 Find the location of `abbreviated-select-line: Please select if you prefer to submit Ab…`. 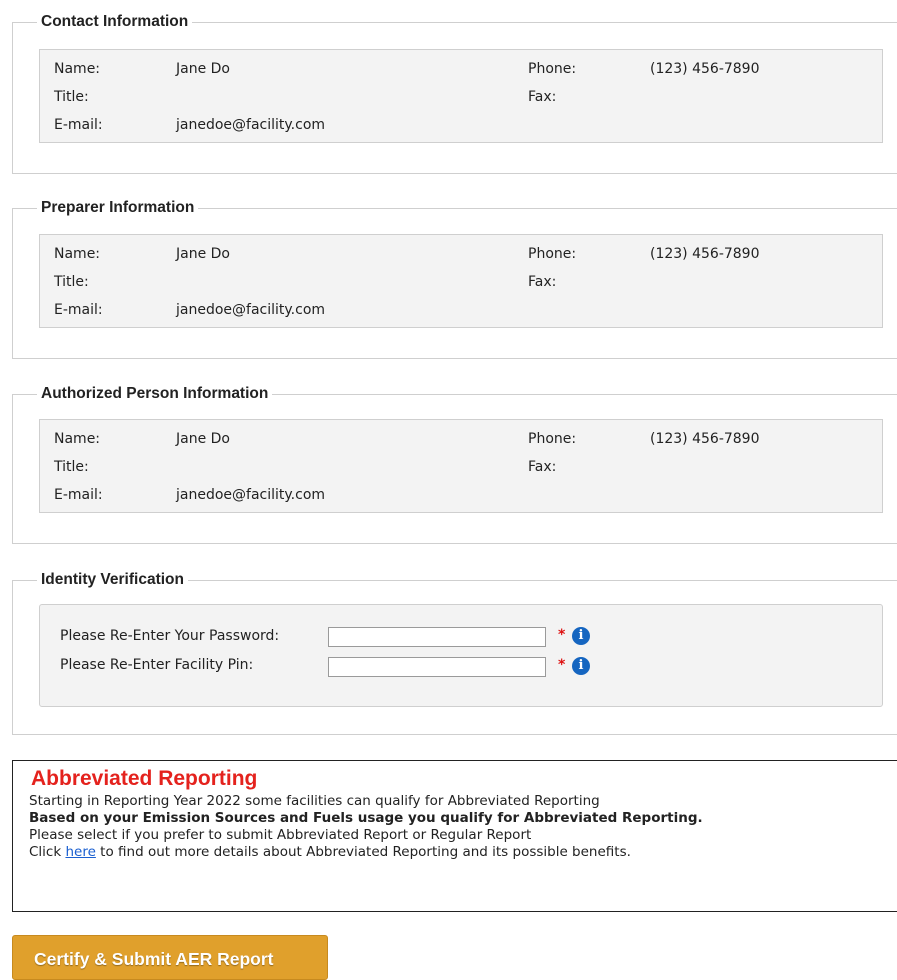

abbreviated-select-line: Please select if you prefer to submit Ab… is located at coordinates (280, 835).